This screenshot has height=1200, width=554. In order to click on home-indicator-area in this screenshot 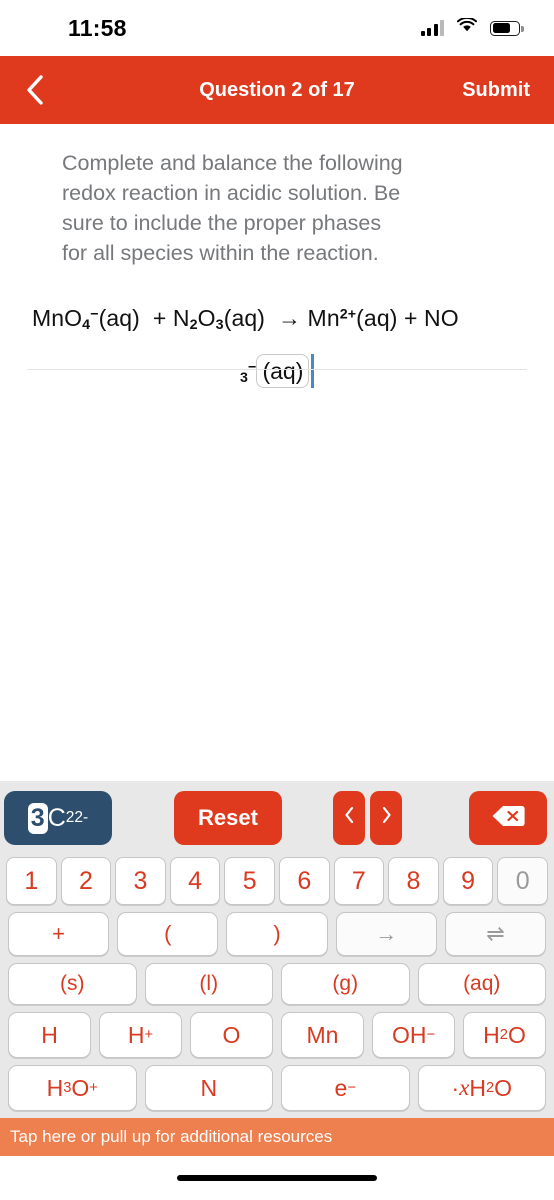, I will do `click(277, 1178)`.